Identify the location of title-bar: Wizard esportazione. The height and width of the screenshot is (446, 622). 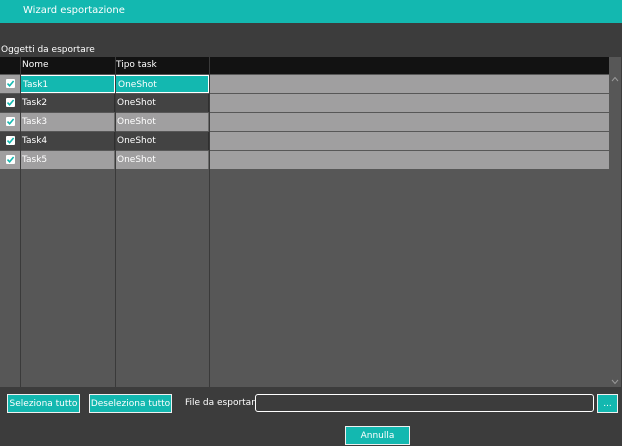
(311, 11).